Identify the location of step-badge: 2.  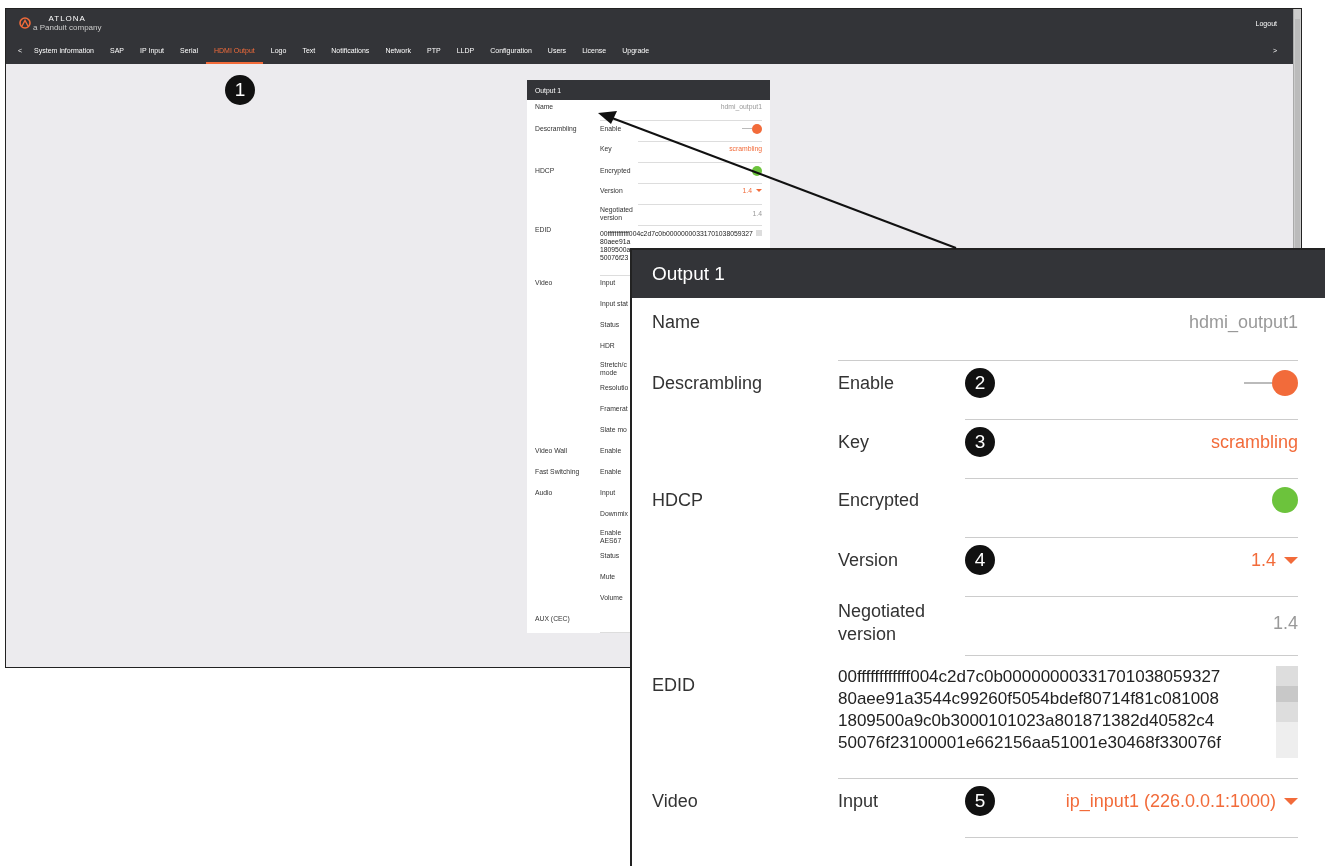
(980, 383).